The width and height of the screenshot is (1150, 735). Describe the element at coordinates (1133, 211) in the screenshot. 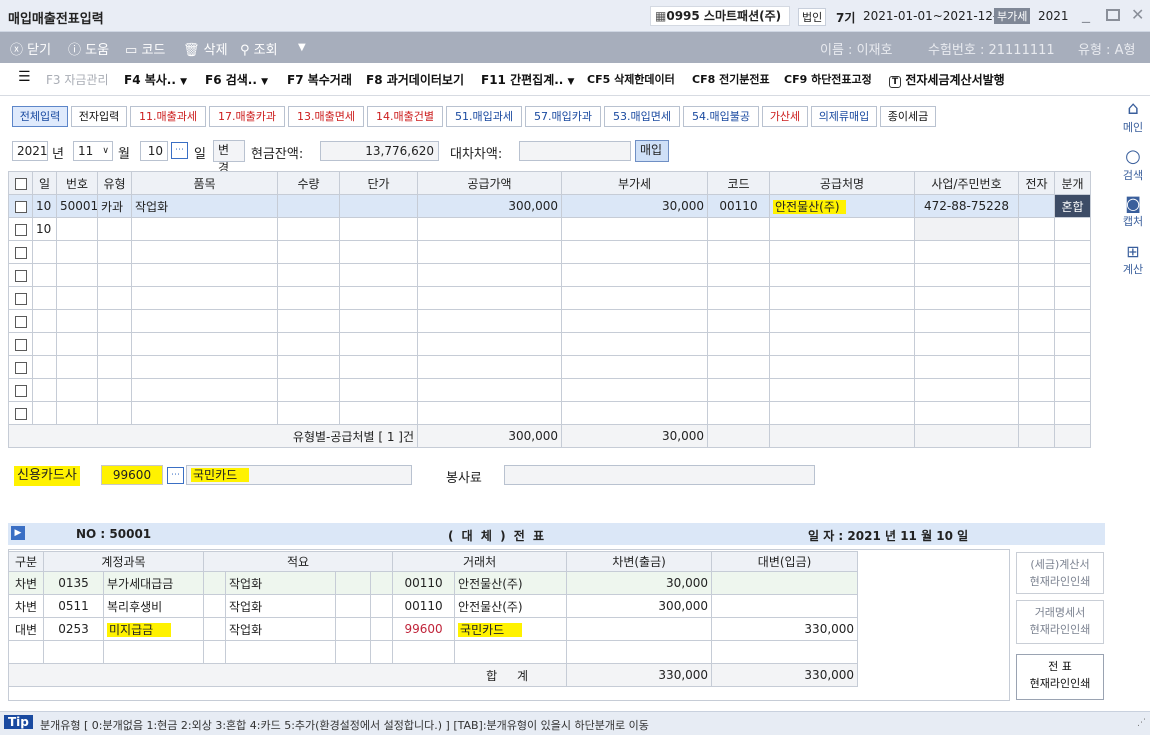

I see `capture-button: ◙ 캡처` at that location.